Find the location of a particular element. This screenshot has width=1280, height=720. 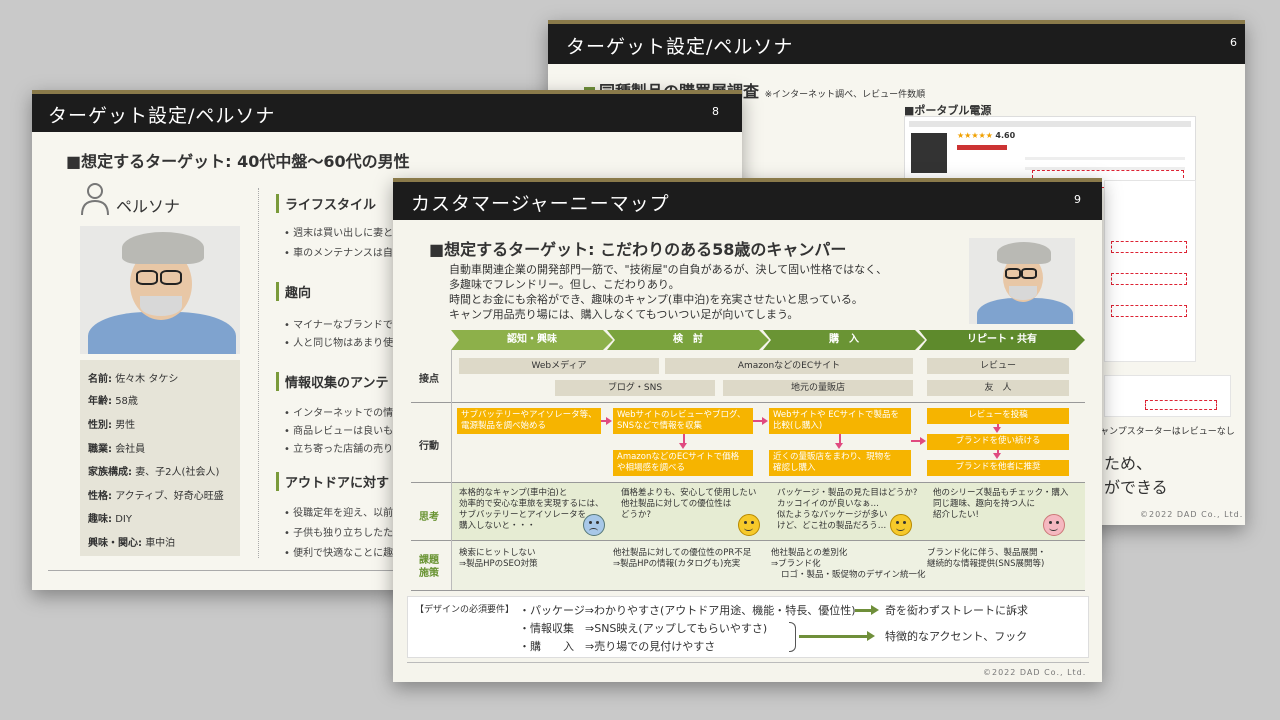

action-research-power: サブバッテリーやアイソレータ等、 電源製品を調べ始める is located at coordinates (529, 421).